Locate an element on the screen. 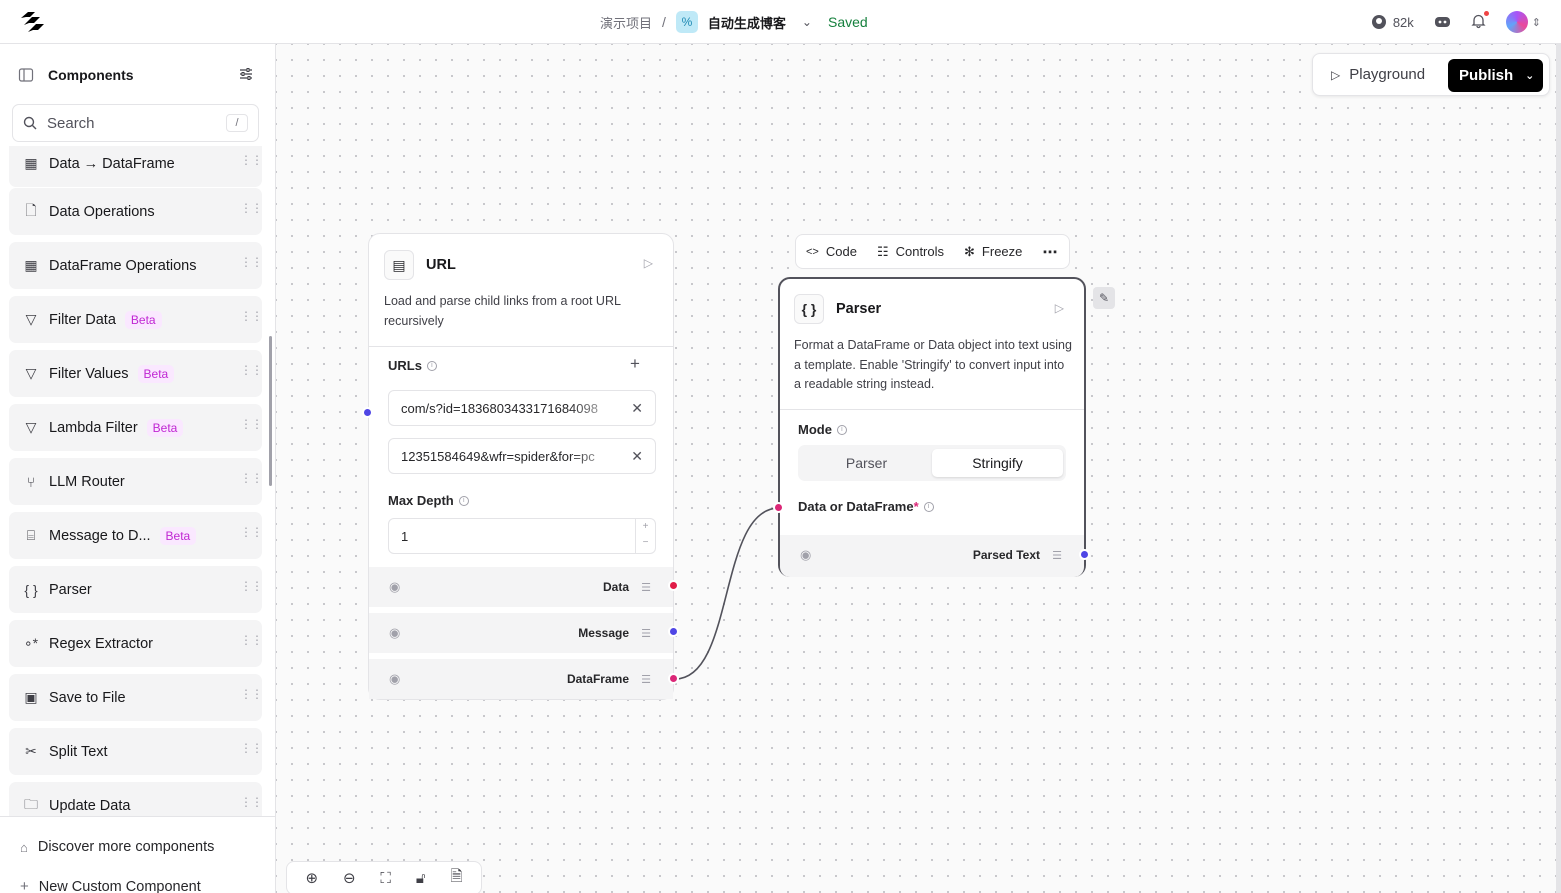 The width and height of the screenshot is (1561, 893). parser-input-port is located at coordinates (778, 507).